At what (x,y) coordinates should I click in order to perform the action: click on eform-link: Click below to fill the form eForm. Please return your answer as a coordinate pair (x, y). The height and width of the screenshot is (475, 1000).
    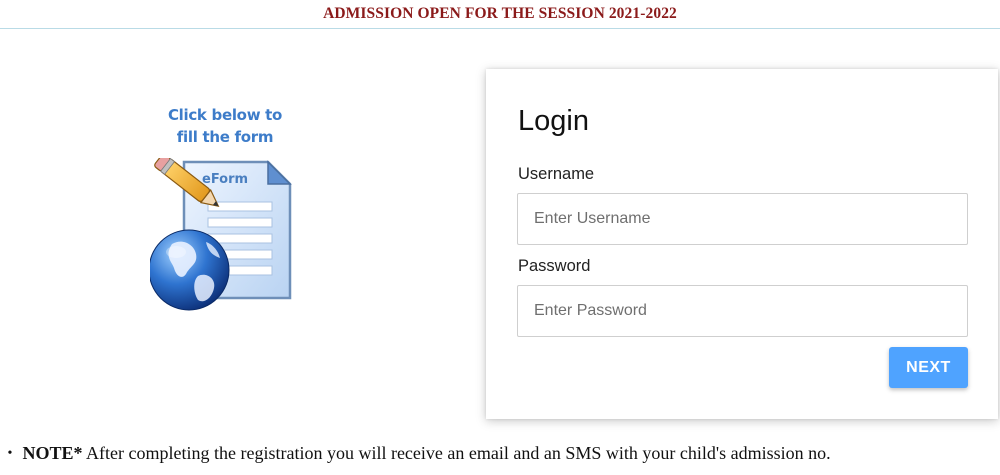
    Looking at the image, I should click on (225, 209).